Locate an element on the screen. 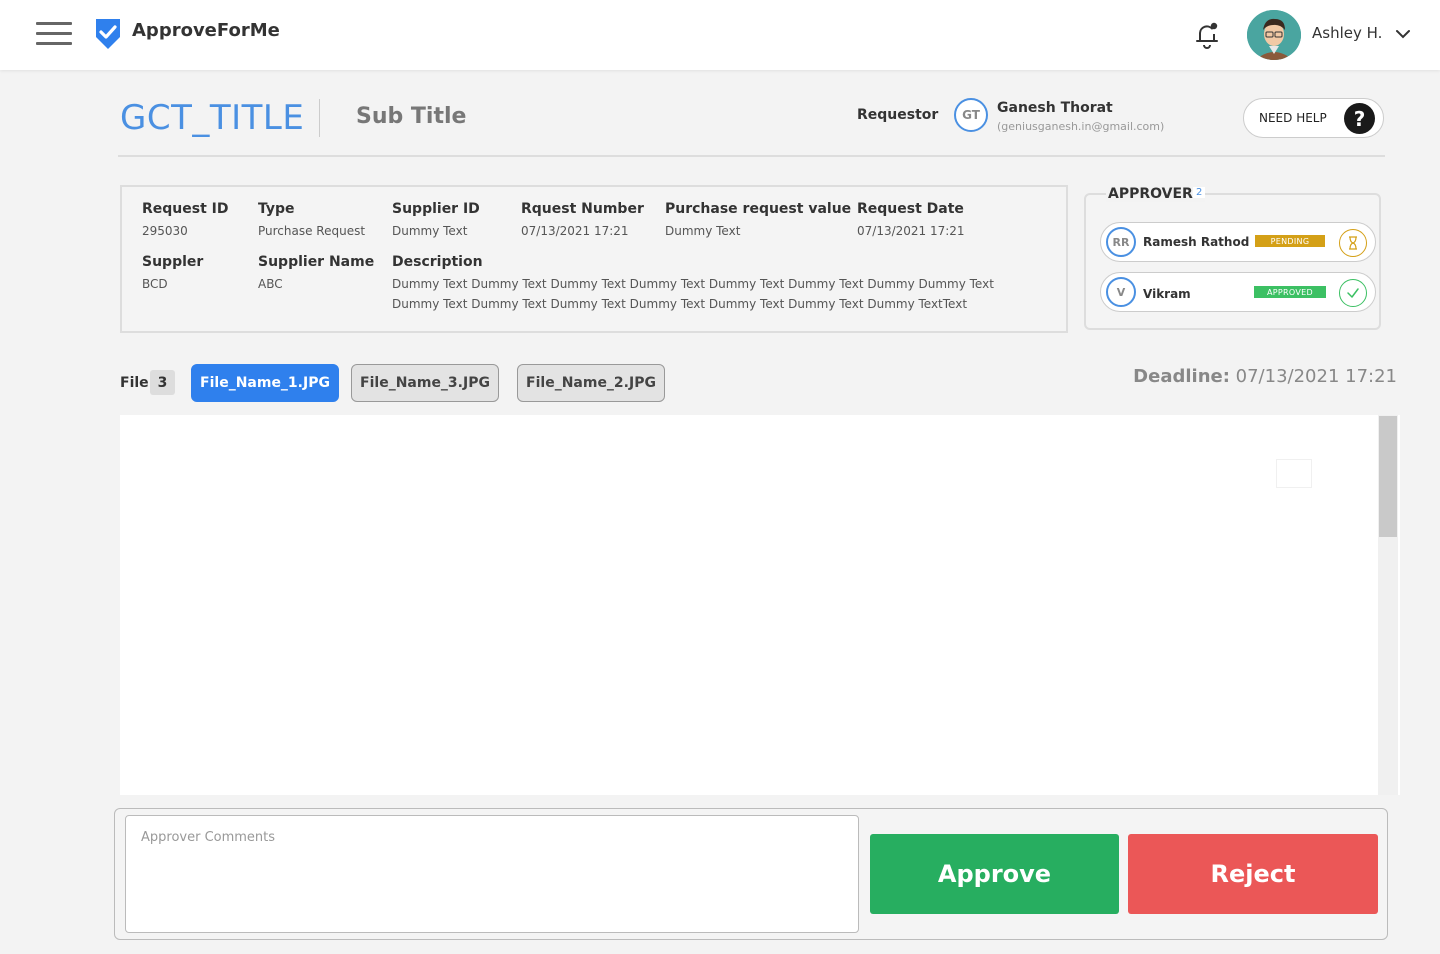  check-circle-icon is located at coordinates (1353, 293).